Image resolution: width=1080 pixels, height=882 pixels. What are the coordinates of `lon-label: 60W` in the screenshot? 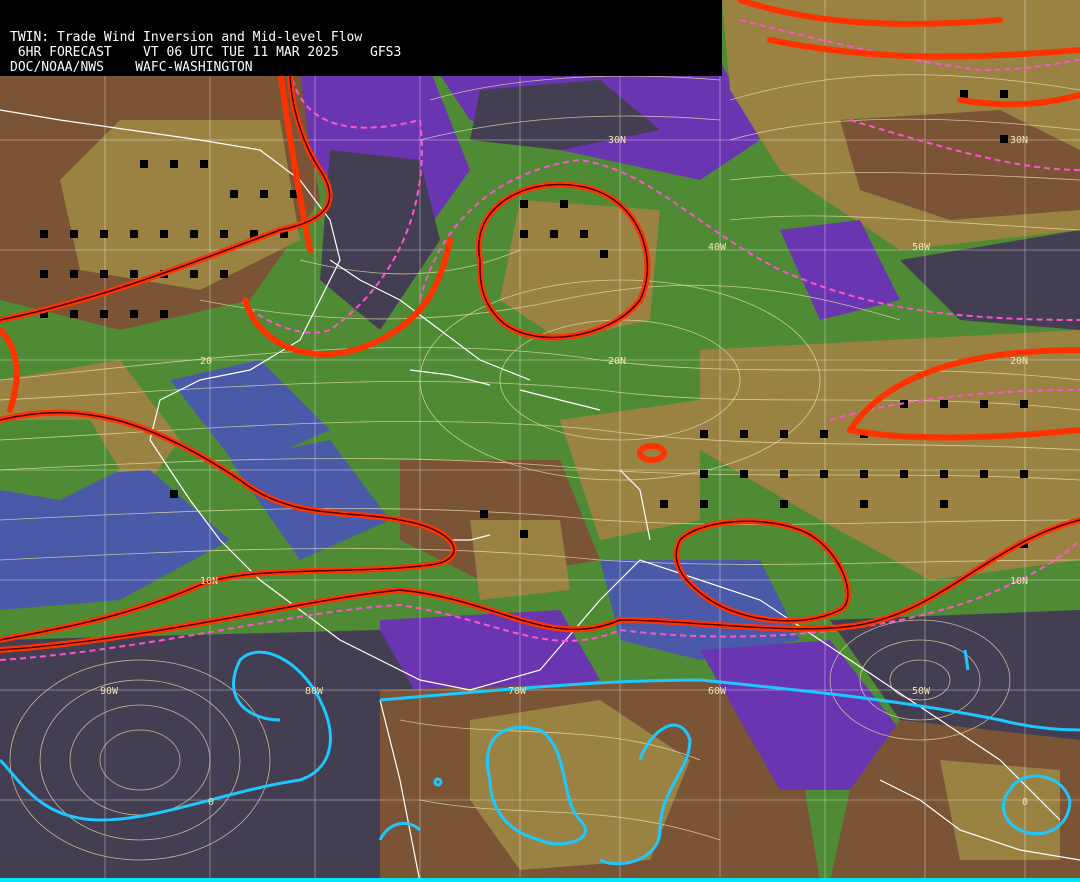 It's located at (717, 691).